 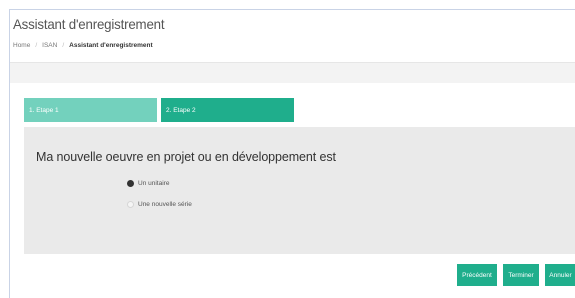 What do you see at coordinates (111, 45) in the screenshot?
I see `breadcrumb-current: Assistant d'enregistrement` at bounding box center [111, 45].